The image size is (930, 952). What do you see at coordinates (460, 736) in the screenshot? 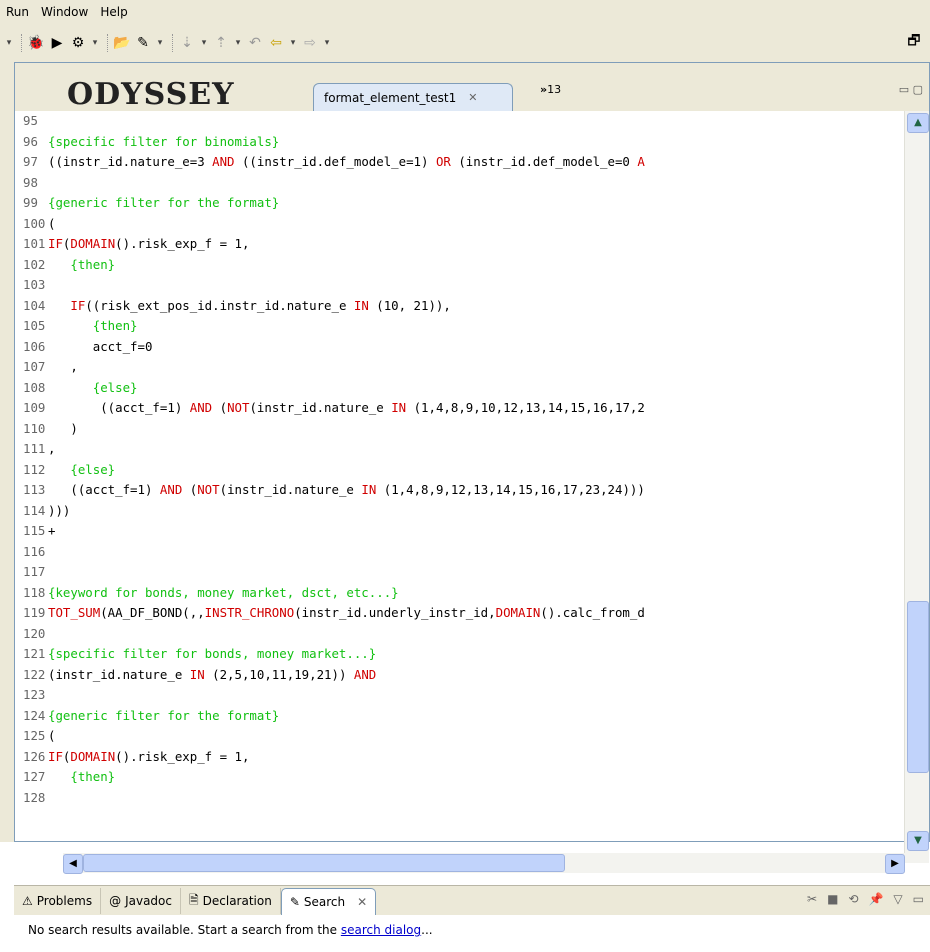
I see `code-line: 125(` at bounding box center [460, 736].